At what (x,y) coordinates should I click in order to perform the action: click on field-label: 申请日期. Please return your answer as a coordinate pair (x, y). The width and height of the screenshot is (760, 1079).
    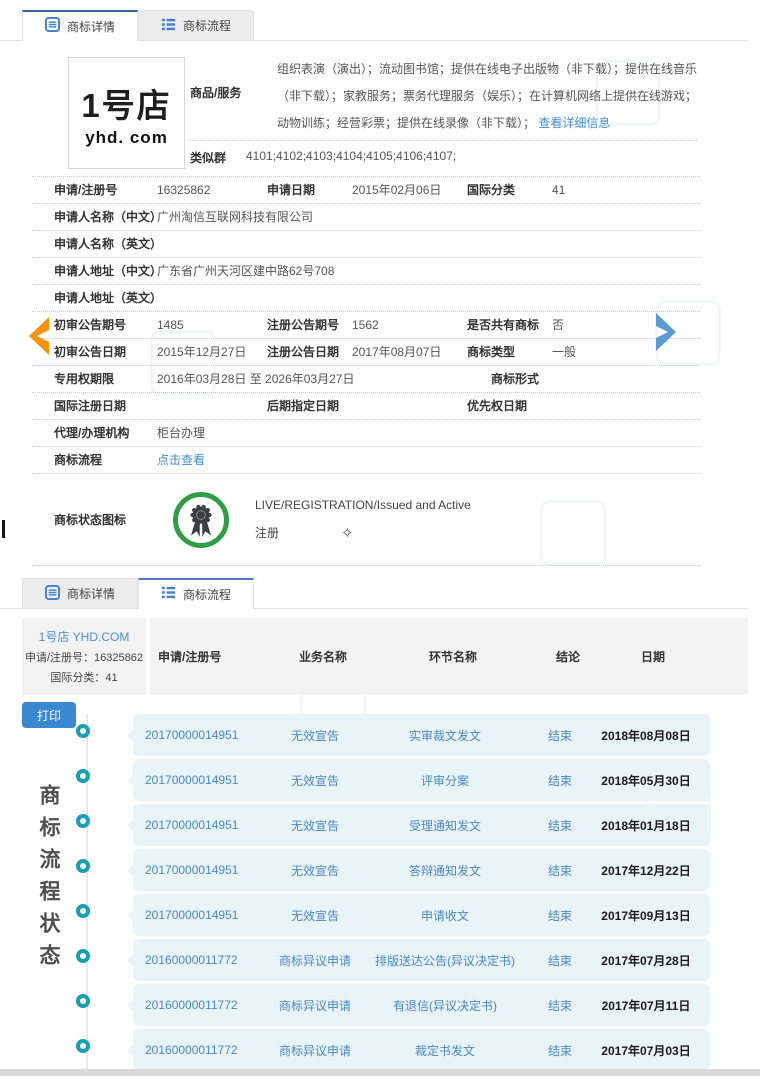
    Looking at the image, I should click on (291, 190).